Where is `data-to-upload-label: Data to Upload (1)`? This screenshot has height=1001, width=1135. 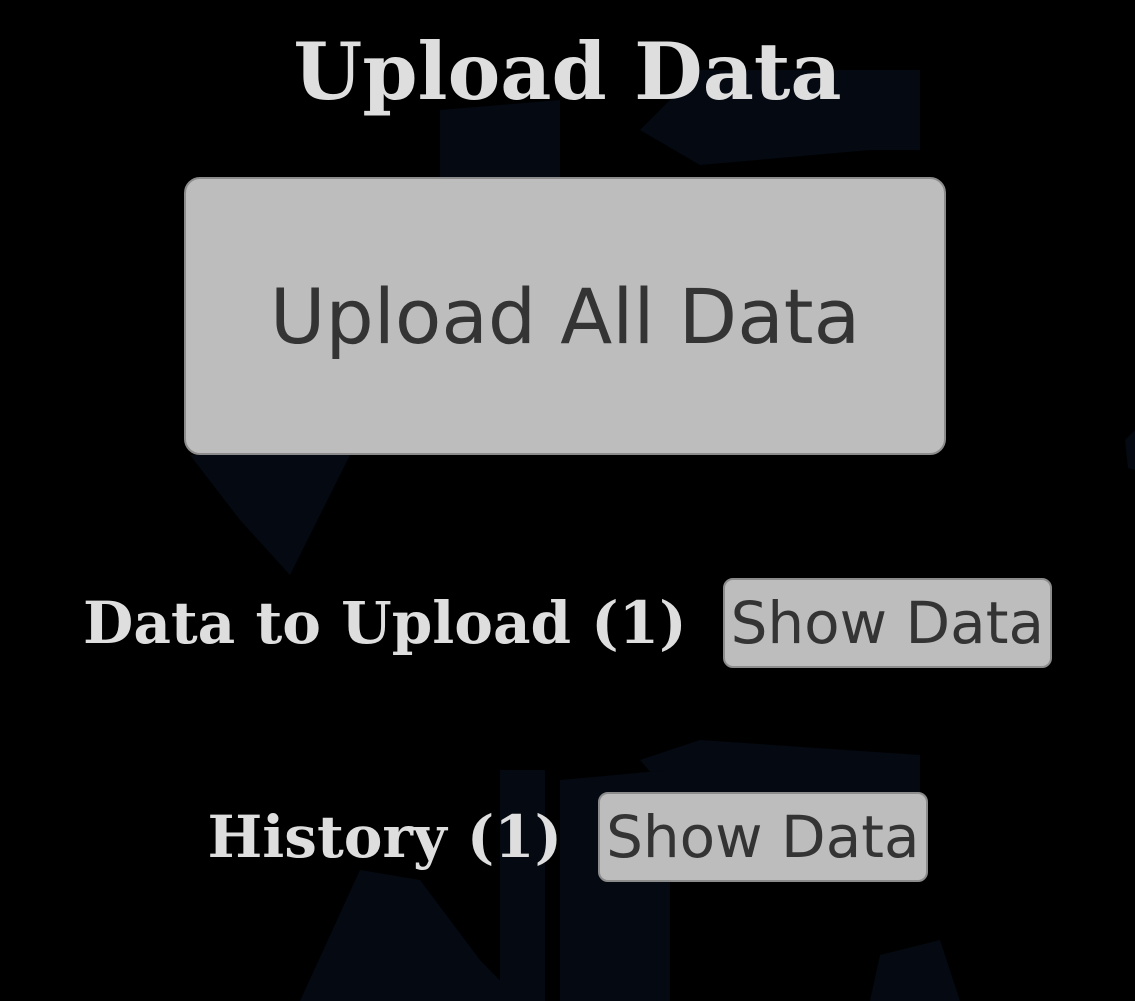
data-to-upload-label: Data to Upload (1) is located at coordinates (385, 623).